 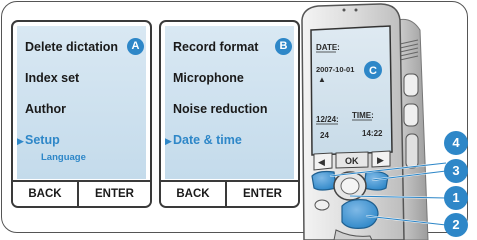 What do you see at coordinates (327, 119) in the screenshot?
I see `date12-label: 12/24:` at bounding box center [327, 119].